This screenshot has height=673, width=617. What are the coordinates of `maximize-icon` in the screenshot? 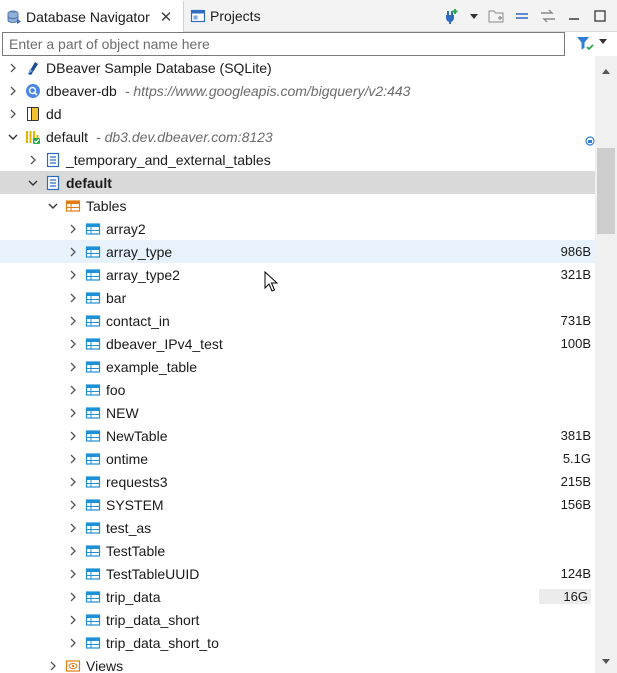 It's located at (600, 16).